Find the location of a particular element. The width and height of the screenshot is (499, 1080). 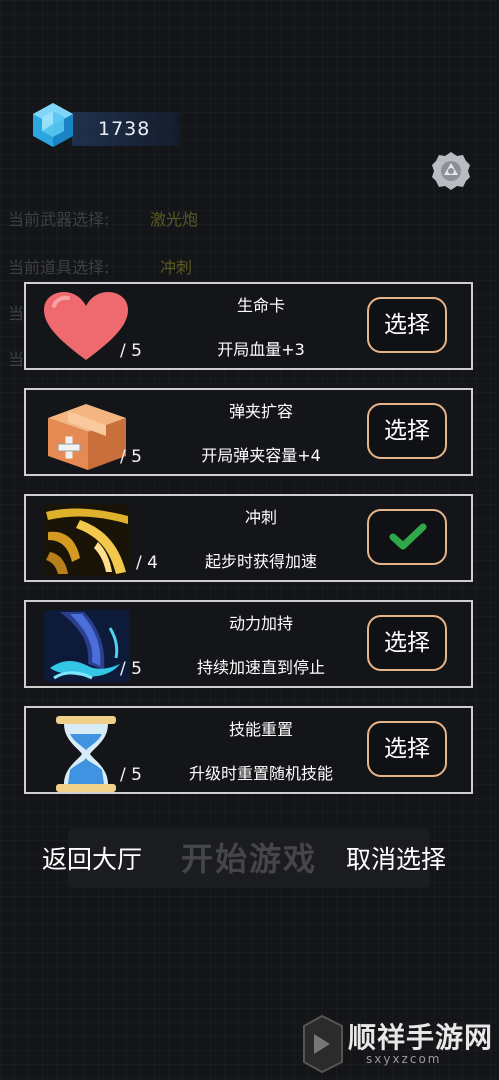

item-description: 开局弹夹容量+4 is located at coordinates (261, 455).